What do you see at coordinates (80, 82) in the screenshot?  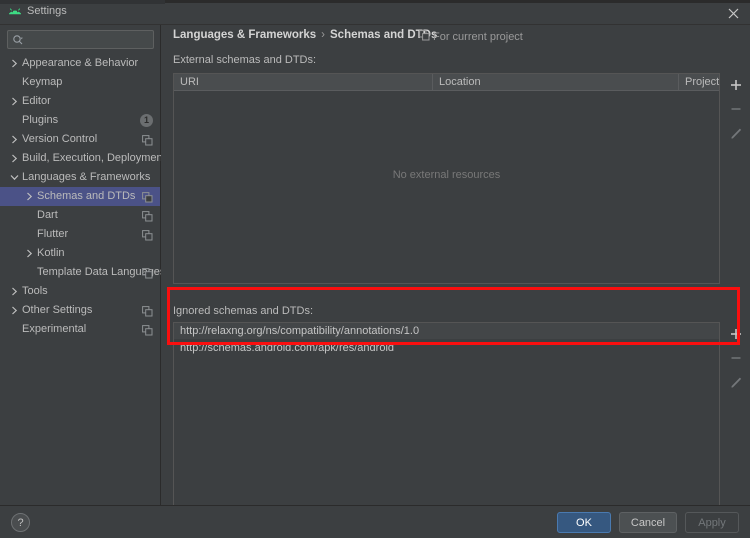 I see `sidebar-item-keymap: Keymap` at bounding box center [80, 82].